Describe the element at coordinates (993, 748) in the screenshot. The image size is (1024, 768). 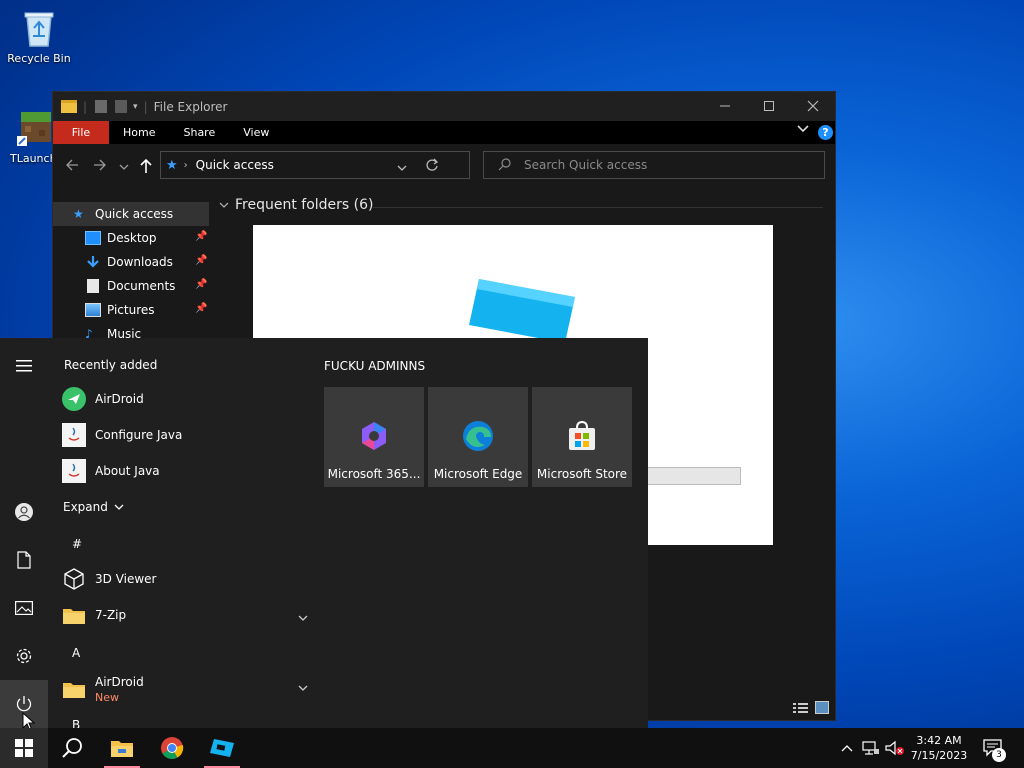
I see `action-center-button: 3` at that location.